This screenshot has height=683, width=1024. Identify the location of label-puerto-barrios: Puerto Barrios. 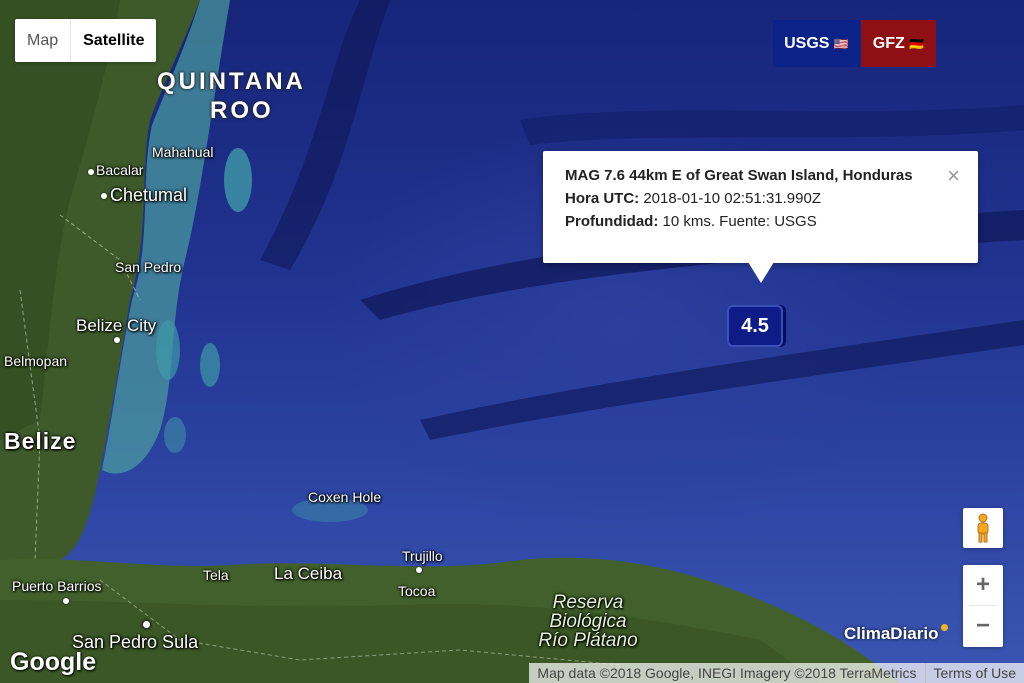
(57, 586).